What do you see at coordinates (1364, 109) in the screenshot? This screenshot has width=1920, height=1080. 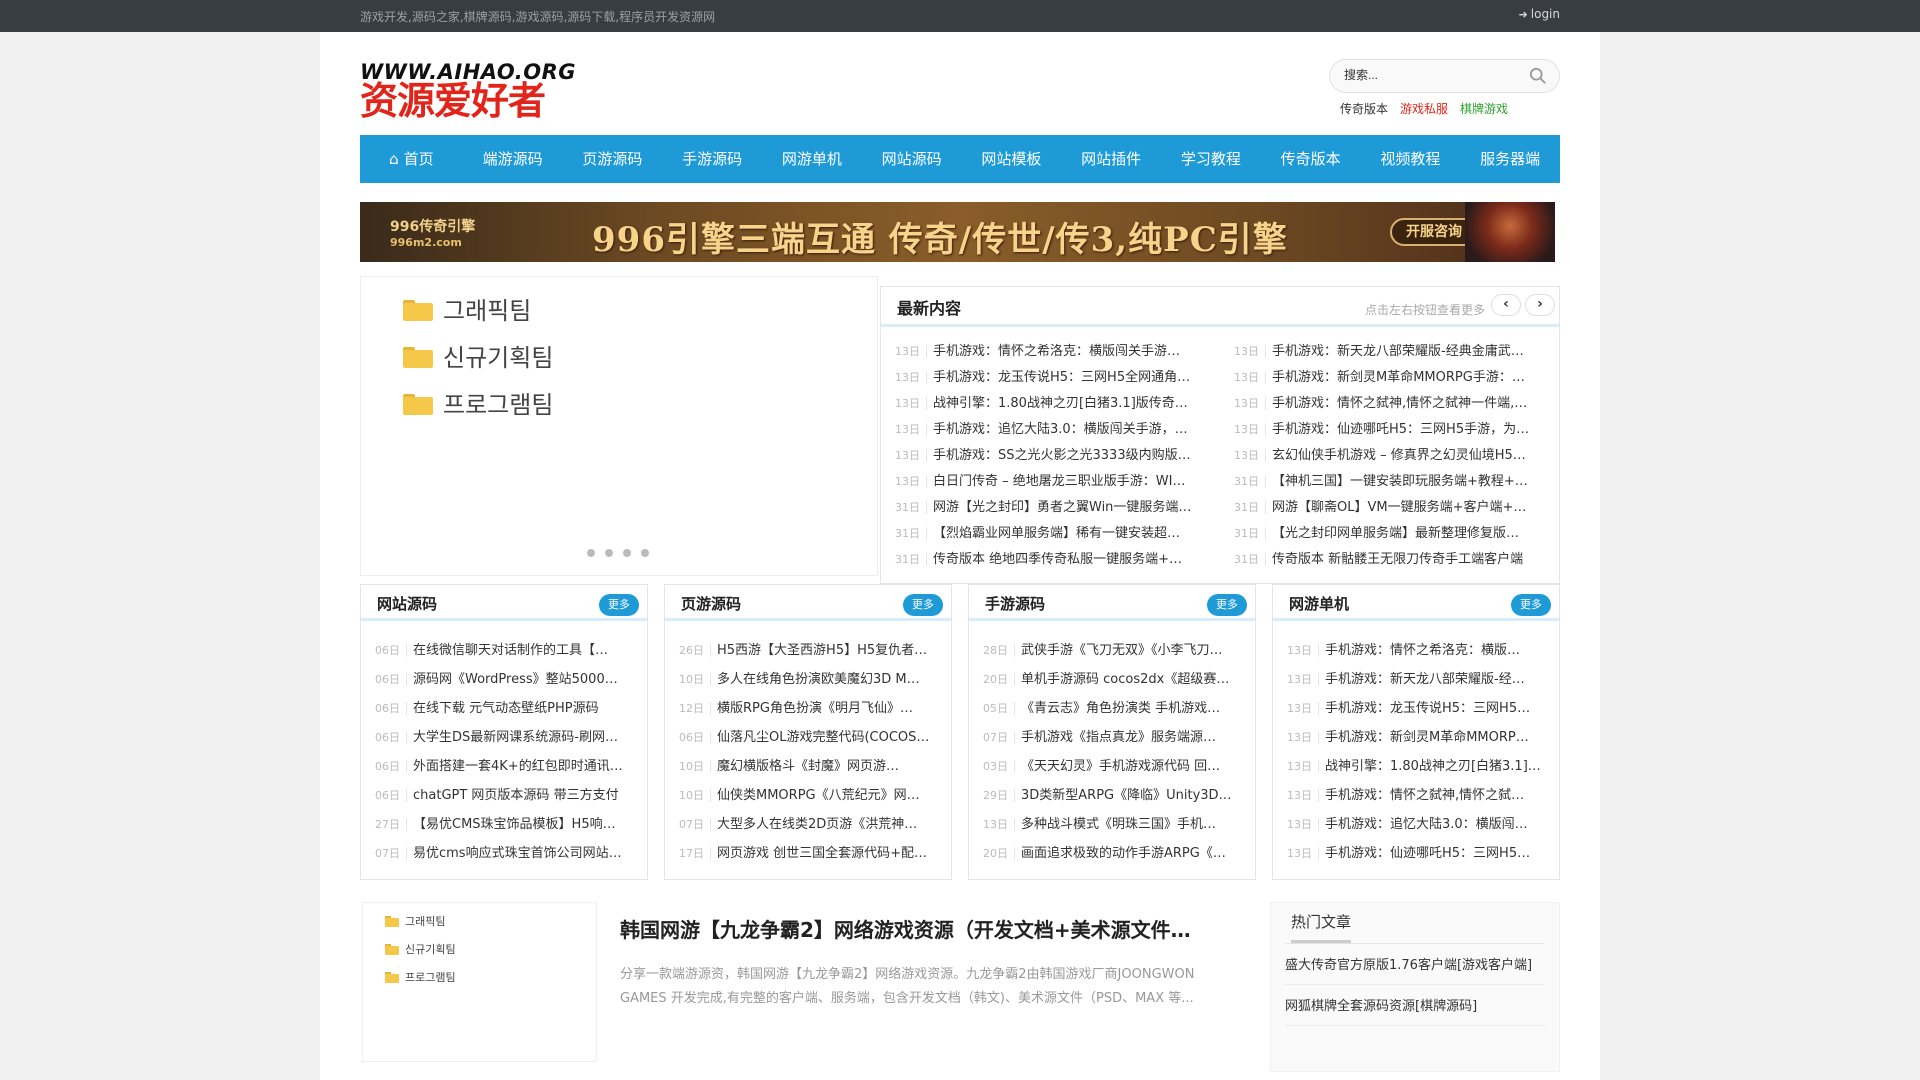 I see `hot-word-link: 传奇版本` at bounding box center [1364, 109].